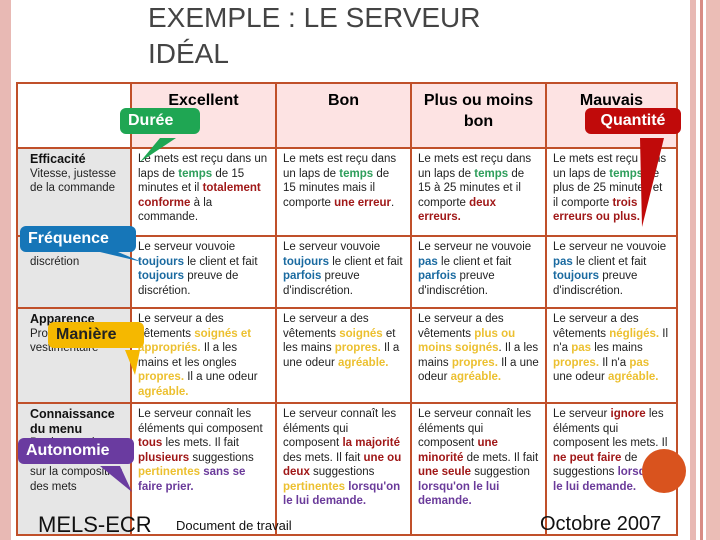  Describe the element at coordinates (234, 525) in the screenshot. I see `footer-center: Document de travail` at that location.